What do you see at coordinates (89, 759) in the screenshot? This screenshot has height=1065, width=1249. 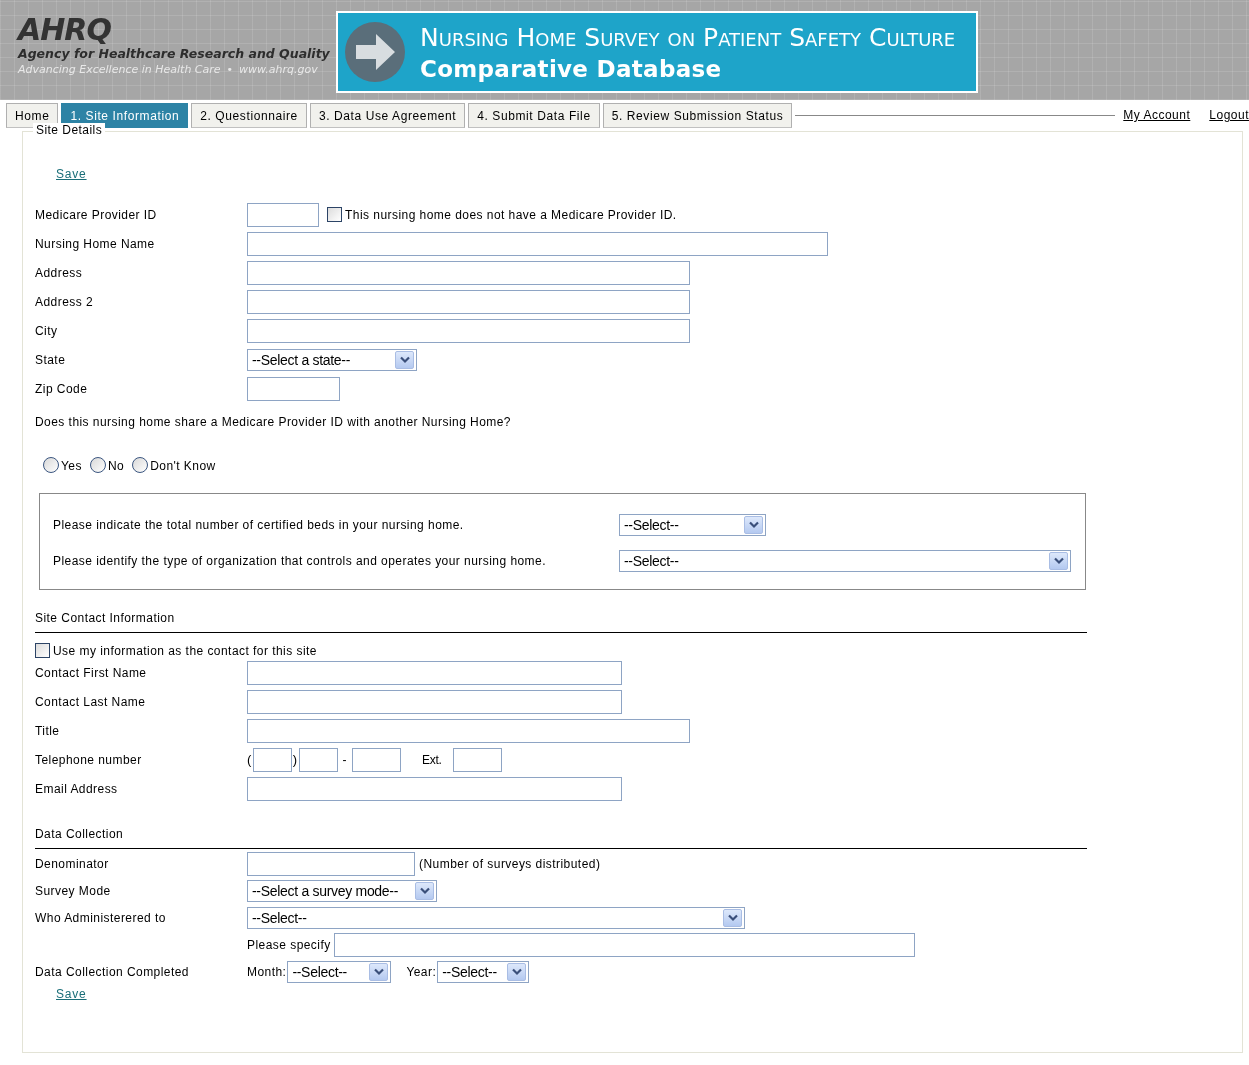 I see `field-label: Telephone number` at bounding box center [89, 759].